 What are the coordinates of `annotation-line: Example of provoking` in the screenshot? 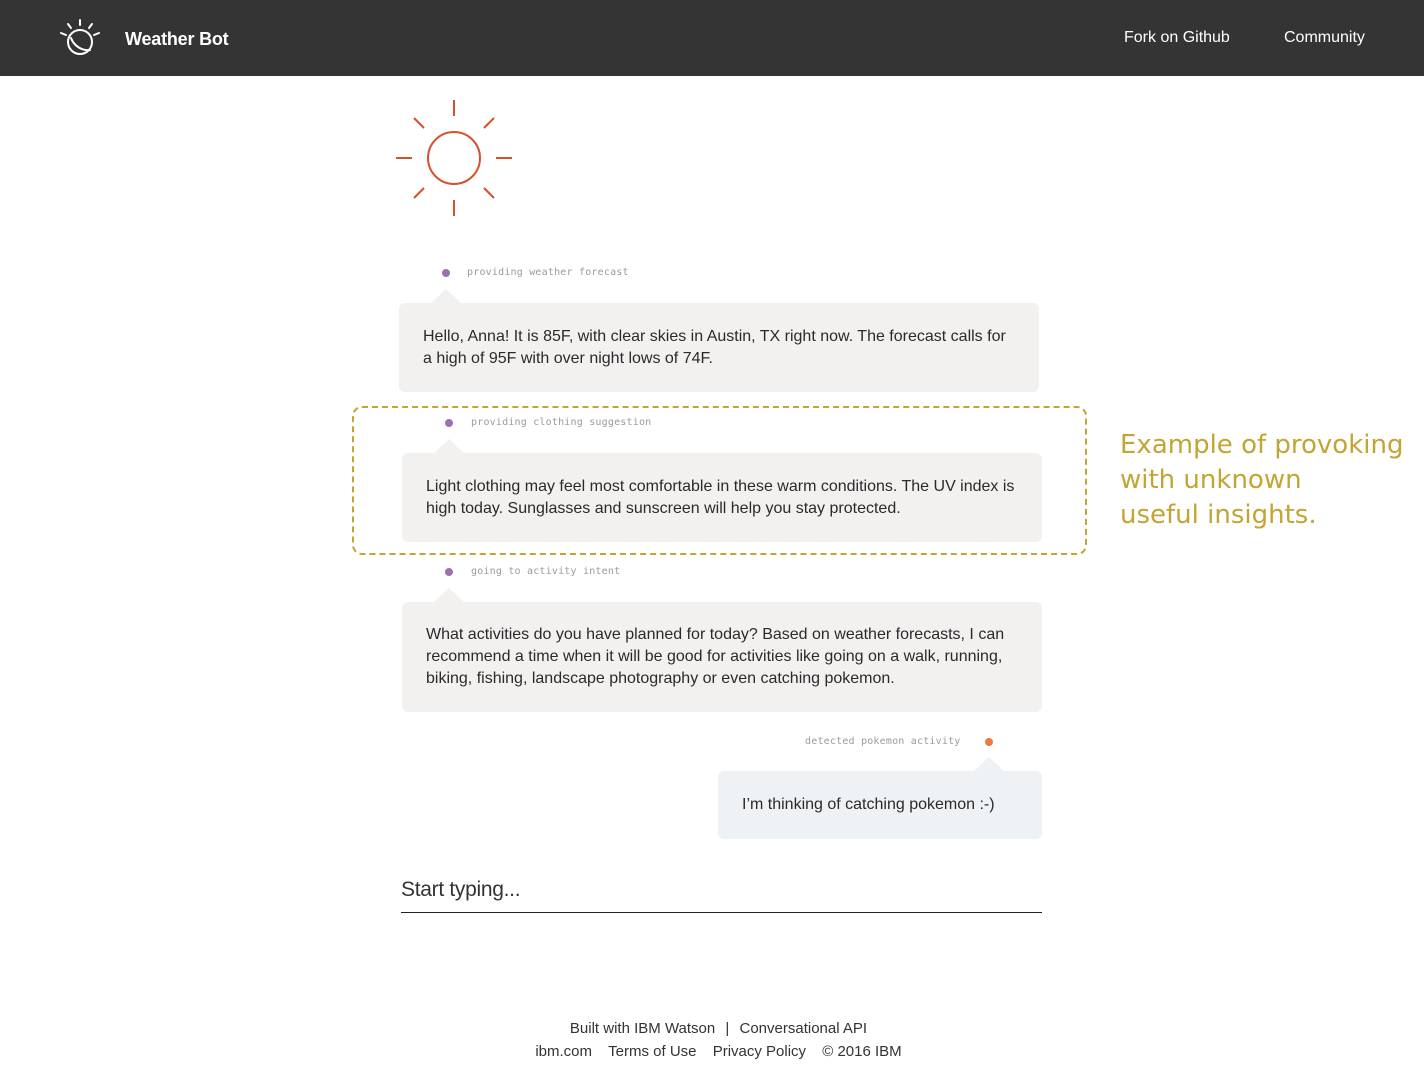 It's located at (1262, 445).